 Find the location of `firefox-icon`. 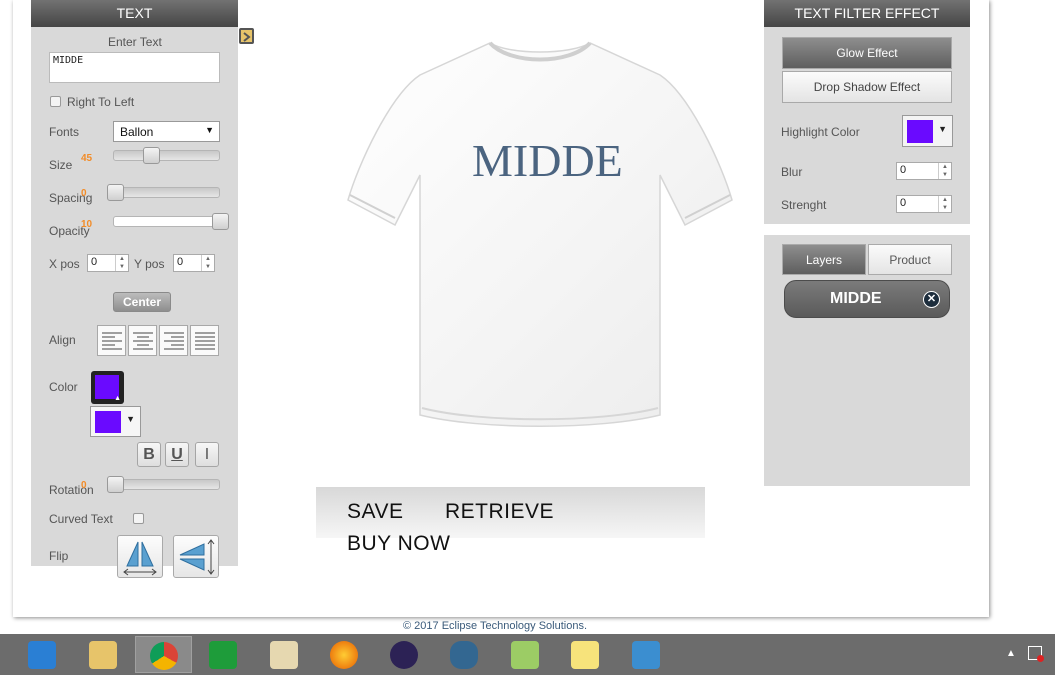

firefox-icon is located at coordinates (344, 654).